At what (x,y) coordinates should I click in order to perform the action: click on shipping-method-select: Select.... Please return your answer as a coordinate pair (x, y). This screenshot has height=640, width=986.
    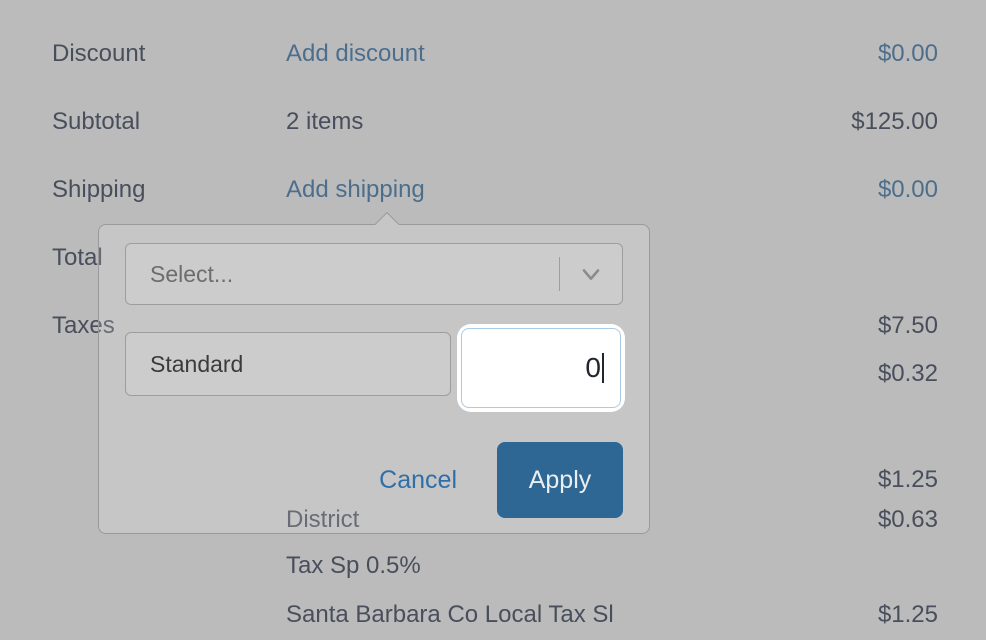
    Looking at the image, I should click on (374, 274).